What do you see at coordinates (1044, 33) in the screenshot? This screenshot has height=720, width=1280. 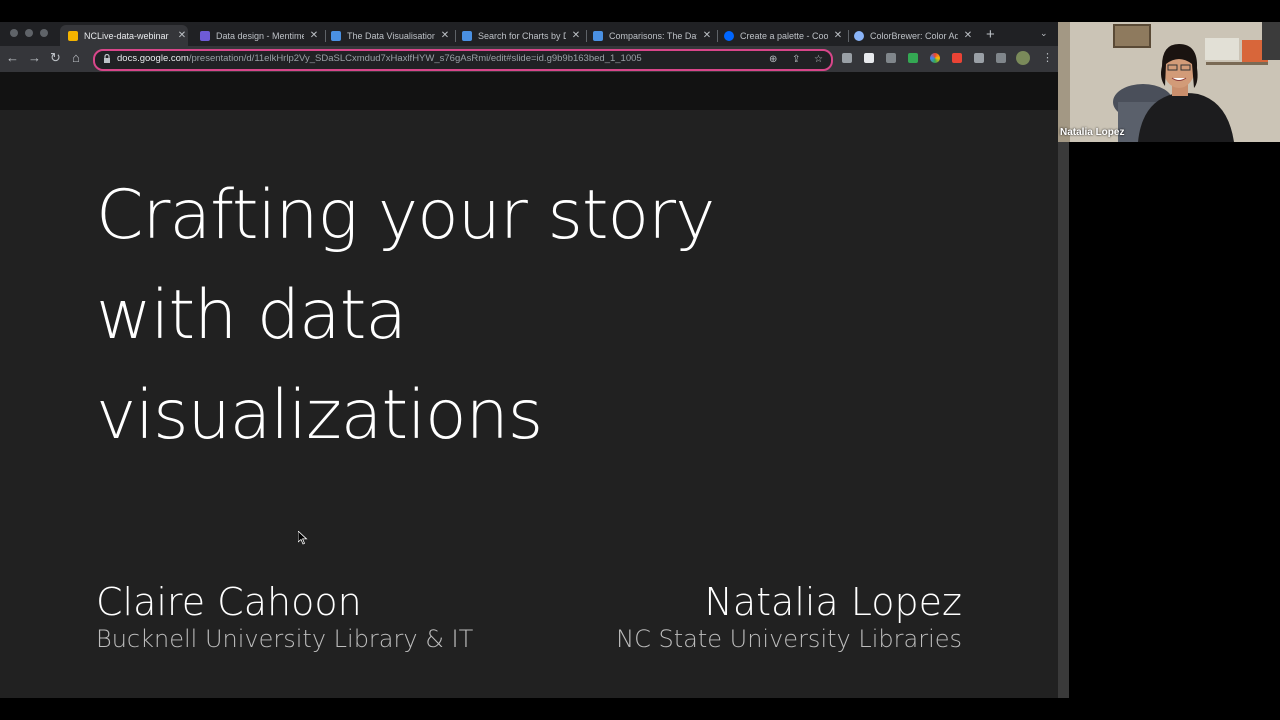 I see `tab-search-menu-icon: ⌄` at bounding box center [1044, 33].